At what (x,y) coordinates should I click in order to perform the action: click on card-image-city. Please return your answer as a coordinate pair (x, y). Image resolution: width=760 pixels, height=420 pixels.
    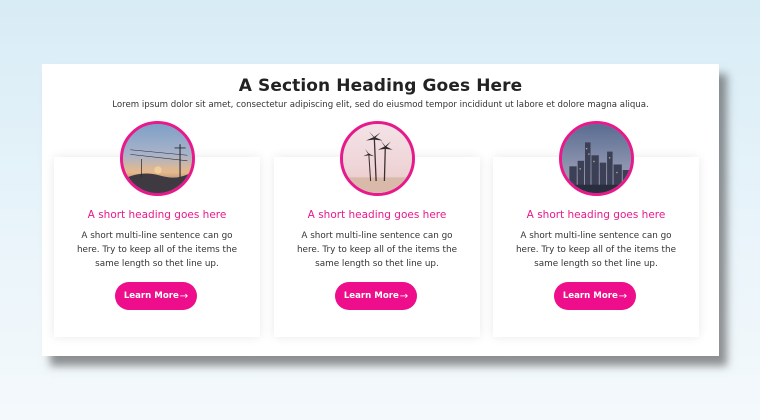
    Looking at the image, I should click on (596, 158).